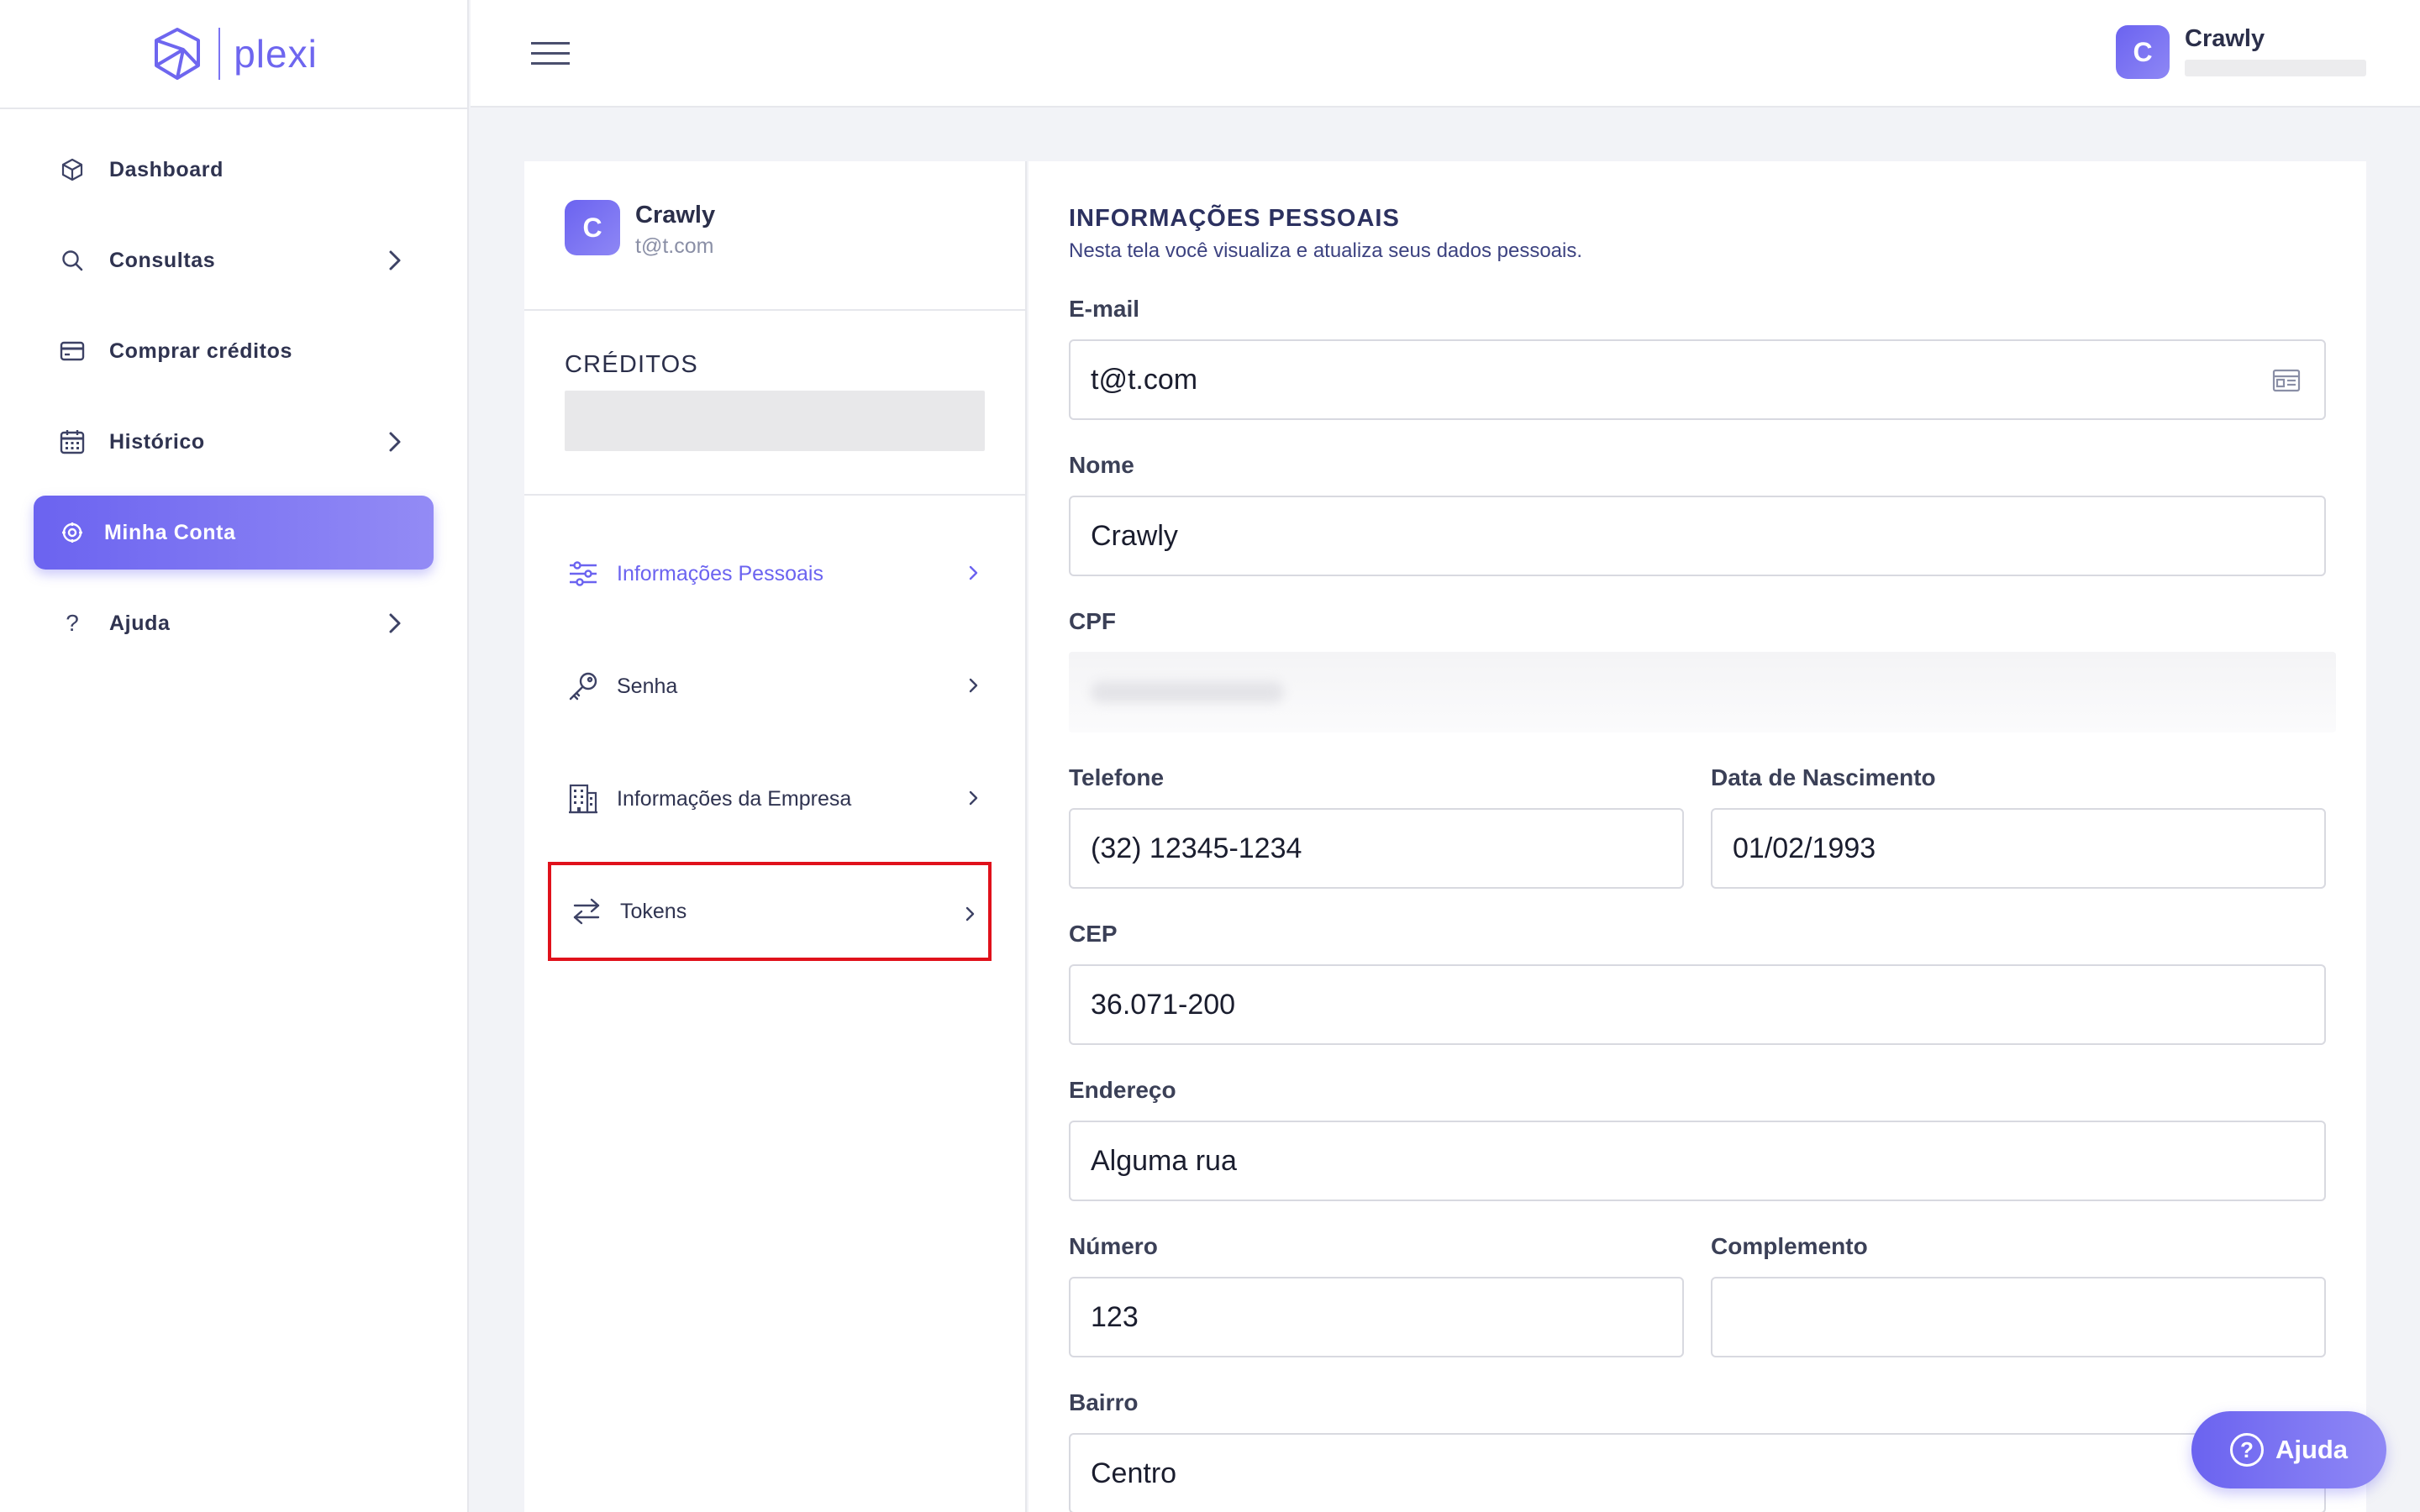 Image resolution: width=2420 pixels, height=1512 pixels. Describe the element at coordinates (73, 532) in the screenshot. I see `settings-icon` at that location.